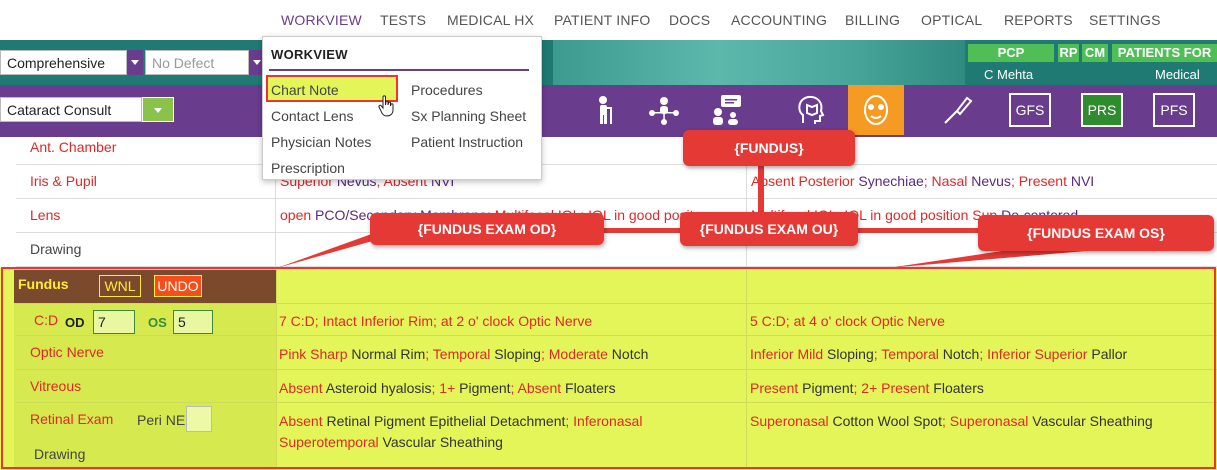 This screenshot has height=470, width=1217. What do you see at coordinates (991, 181) in the screenshot?
I see `finding-text: Nevus` at bounding box center [991, 181].